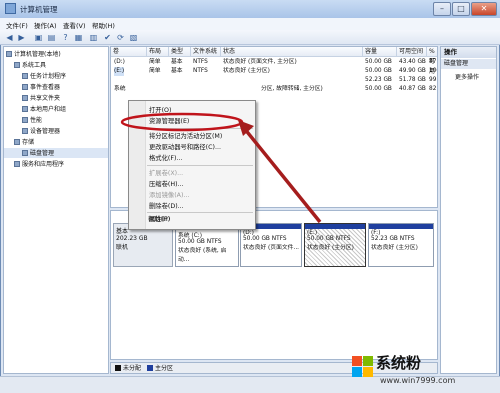 The image size is (500, 393). I want to click on watermark-url: www.win7999.com, so click(418, 380).